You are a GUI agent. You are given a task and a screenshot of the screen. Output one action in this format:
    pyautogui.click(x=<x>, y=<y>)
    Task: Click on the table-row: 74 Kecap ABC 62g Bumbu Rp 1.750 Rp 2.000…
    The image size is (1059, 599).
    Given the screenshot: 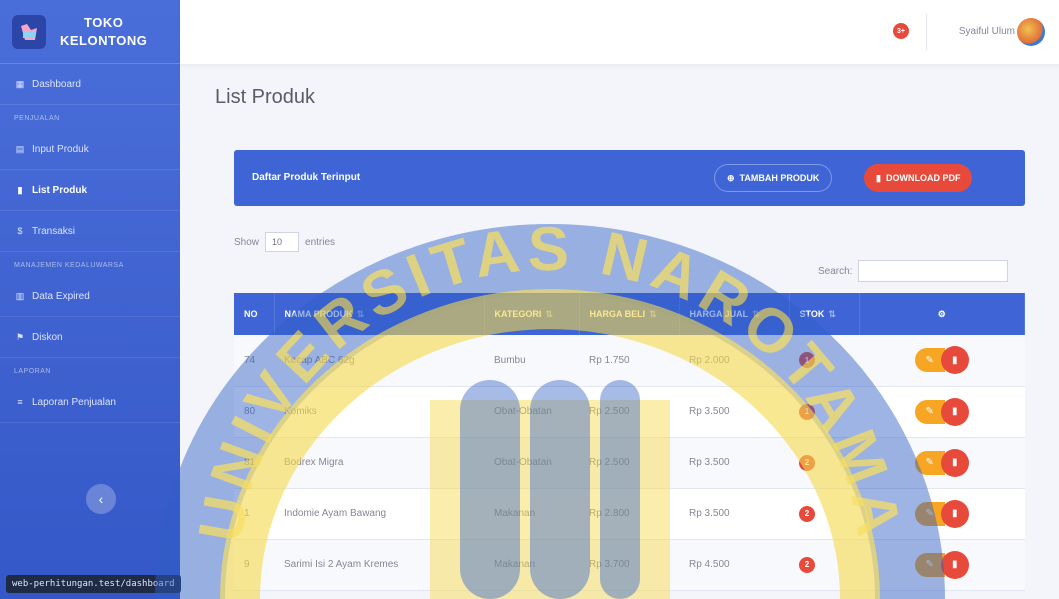 What is the action you would take?
    pyautogui.click(x=629, y=361)
    